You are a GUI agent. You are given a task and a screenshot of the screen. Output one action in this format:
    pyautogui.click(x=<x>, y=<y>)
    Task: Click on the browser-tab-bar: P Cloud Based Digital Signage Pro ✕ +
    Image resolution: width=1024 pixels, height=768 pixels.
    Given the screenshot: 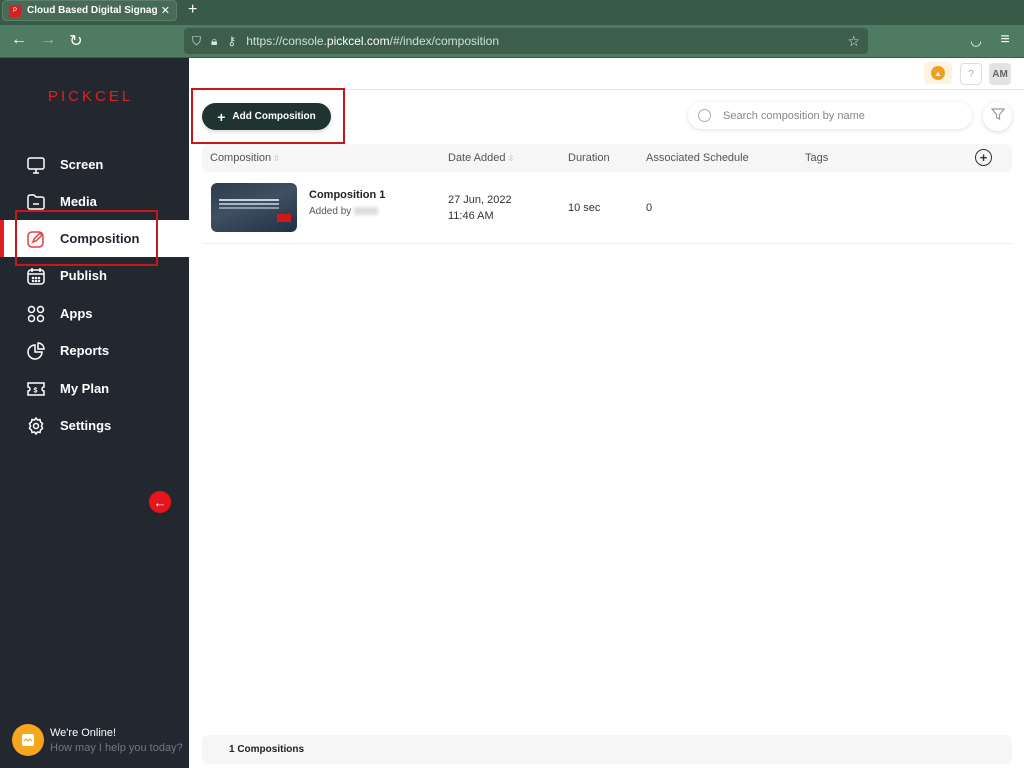 What is the action you would take?
    pyautogui.click(x=512, y=12)
    